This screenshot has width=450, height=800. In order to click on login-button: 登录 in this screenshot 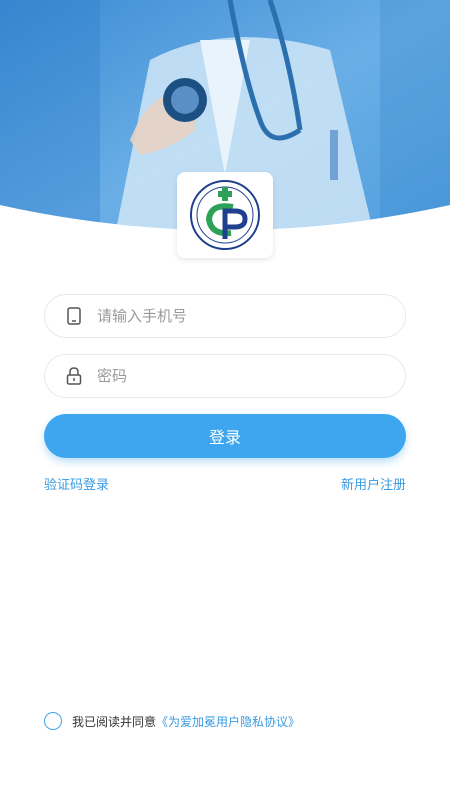, I will do `click(225, 436)`.